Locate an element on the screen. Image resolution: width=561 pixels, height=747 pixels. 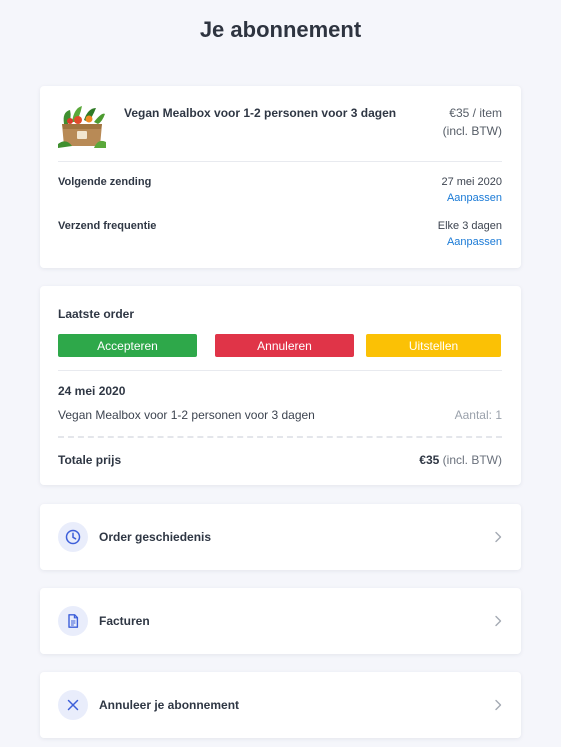
order-history-label: Order geschiedenis is located at coordinates (155, 537).